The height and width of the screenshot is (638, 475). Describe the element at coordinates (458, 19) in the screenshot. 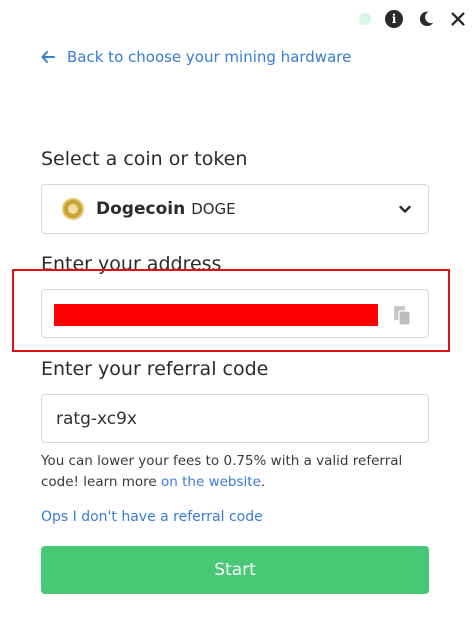

I see `close-icon` at that location.